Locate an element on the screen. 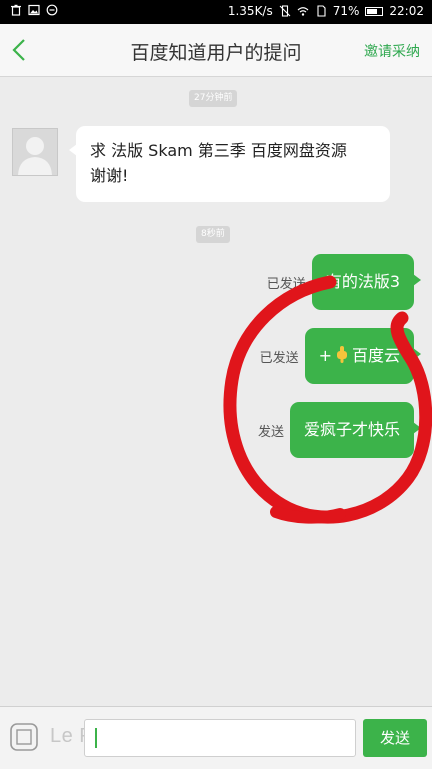  timestamp: 8秒前 is located at coordinates (213, 234).